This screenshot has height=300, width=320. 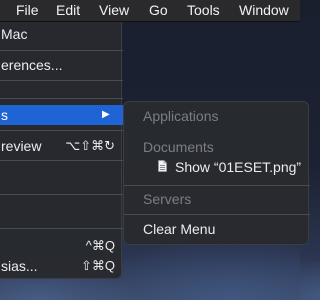 What do you see at coordinates (167, 199) in the screenshot?
I see `servers-header: Servers` at bounding box center [167, 199].